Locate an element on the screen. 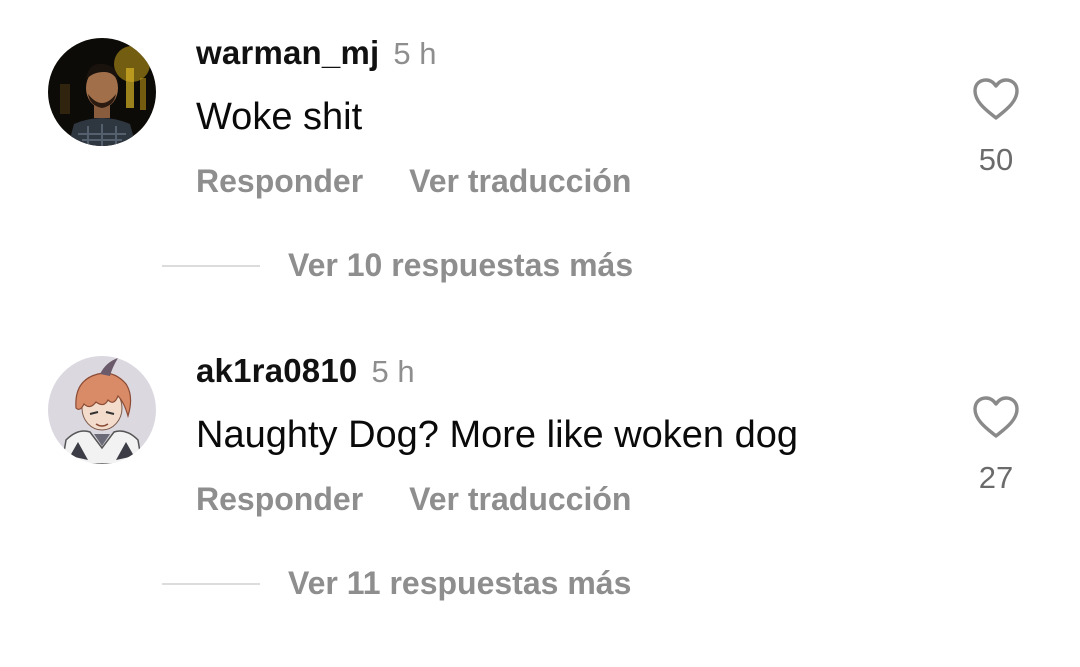  avatar-photo is located at coordinates (102, 92).